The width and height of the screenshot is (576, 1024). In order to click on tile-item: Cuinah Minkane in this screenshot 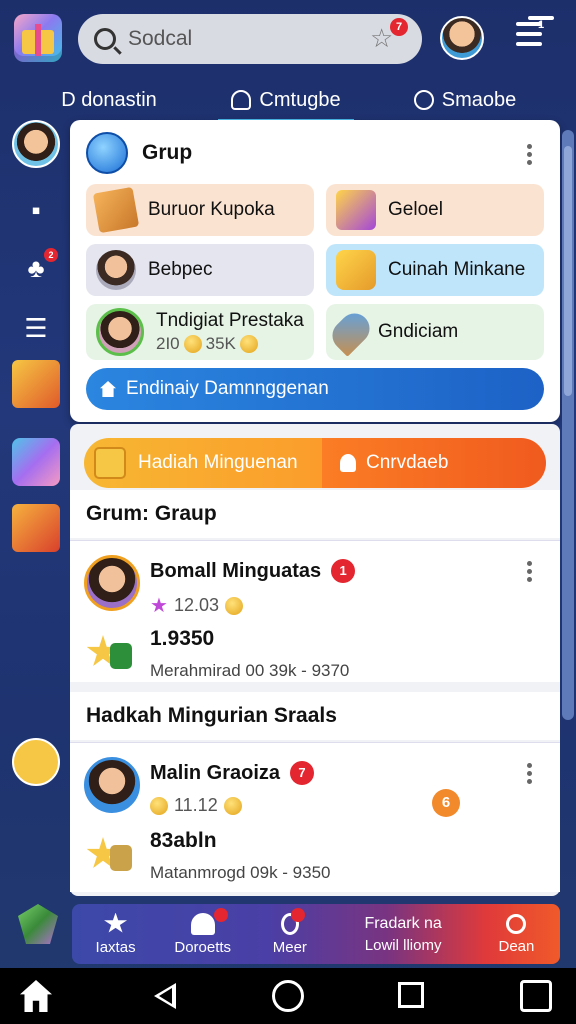, I will do `click(435, 270)`.